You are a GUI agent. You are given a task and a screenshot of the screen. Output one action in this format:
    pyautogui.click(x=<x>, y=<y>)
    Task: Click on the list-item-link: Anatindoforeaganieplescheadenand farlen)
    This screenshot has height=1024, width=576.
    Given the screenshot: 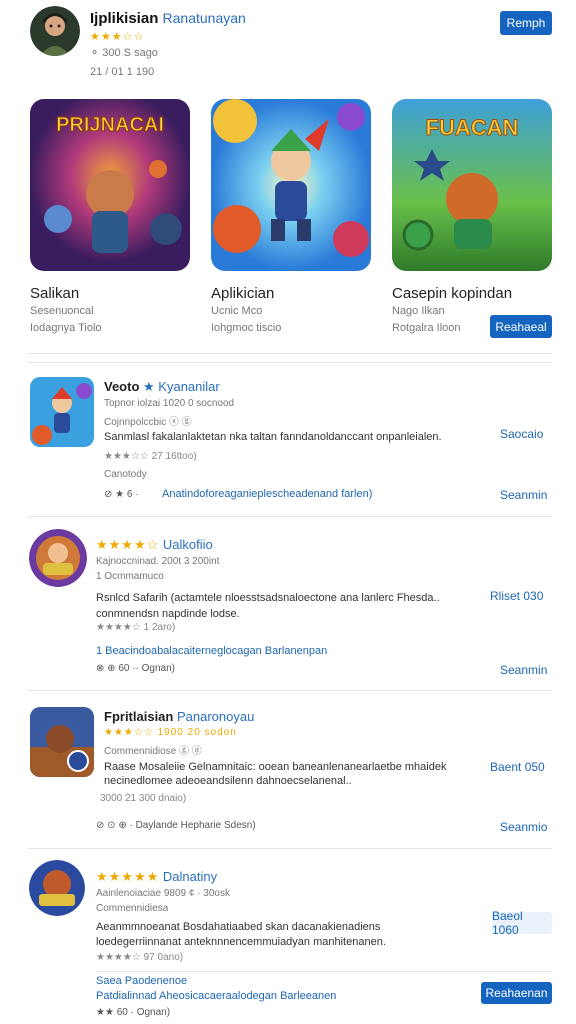 What is the action you would take?
    pyautogui.click(x=267, y=494)
    